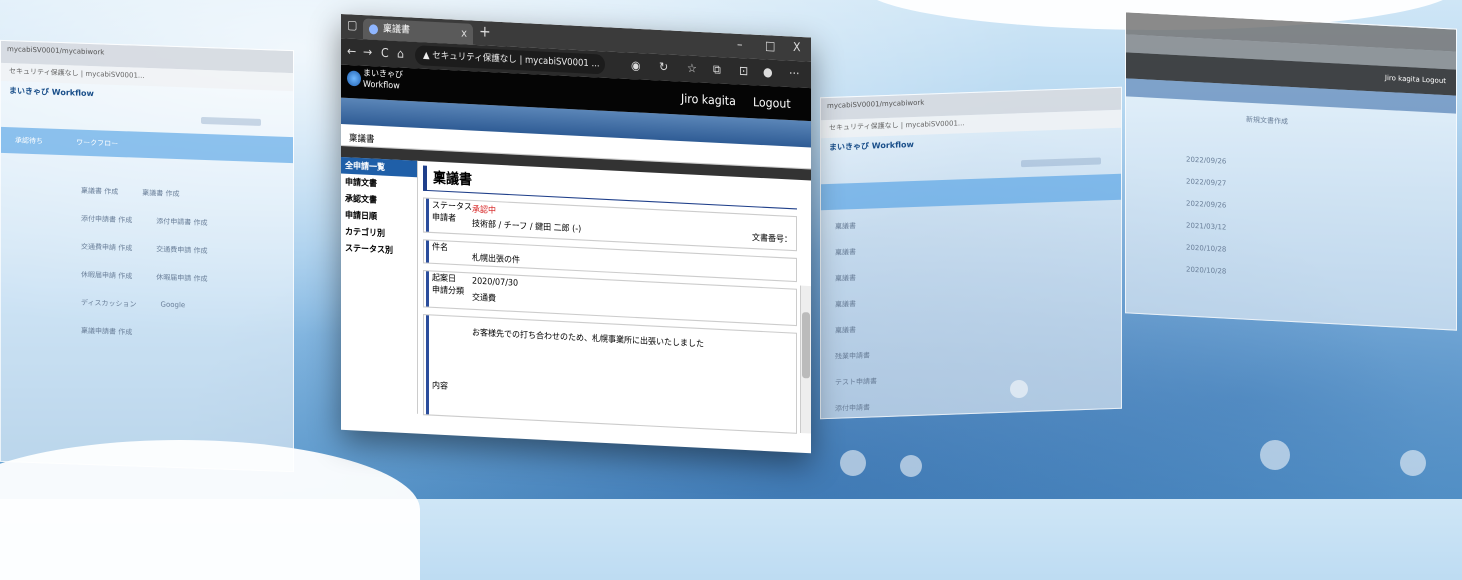 This screenshot has height=580, width=1462. Describe the element at coordinates (772, 103) in the screenshot. I see `logout-link: Logout` at that location.